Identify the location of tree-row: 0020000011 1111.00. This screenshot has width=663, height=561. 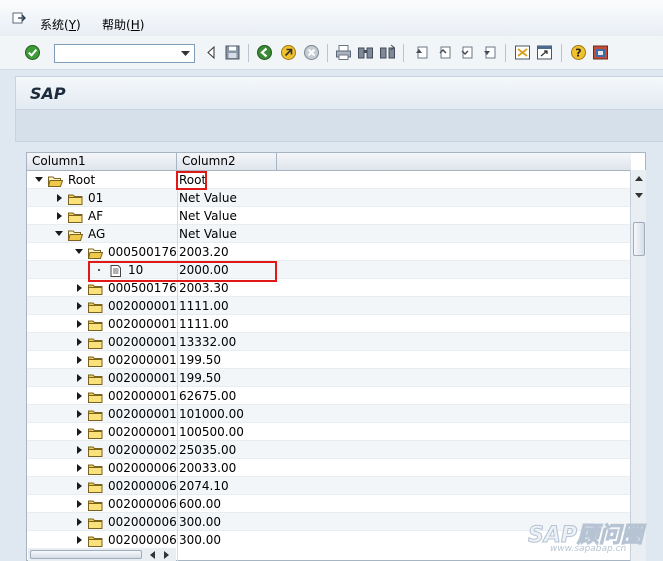
(329, 324).